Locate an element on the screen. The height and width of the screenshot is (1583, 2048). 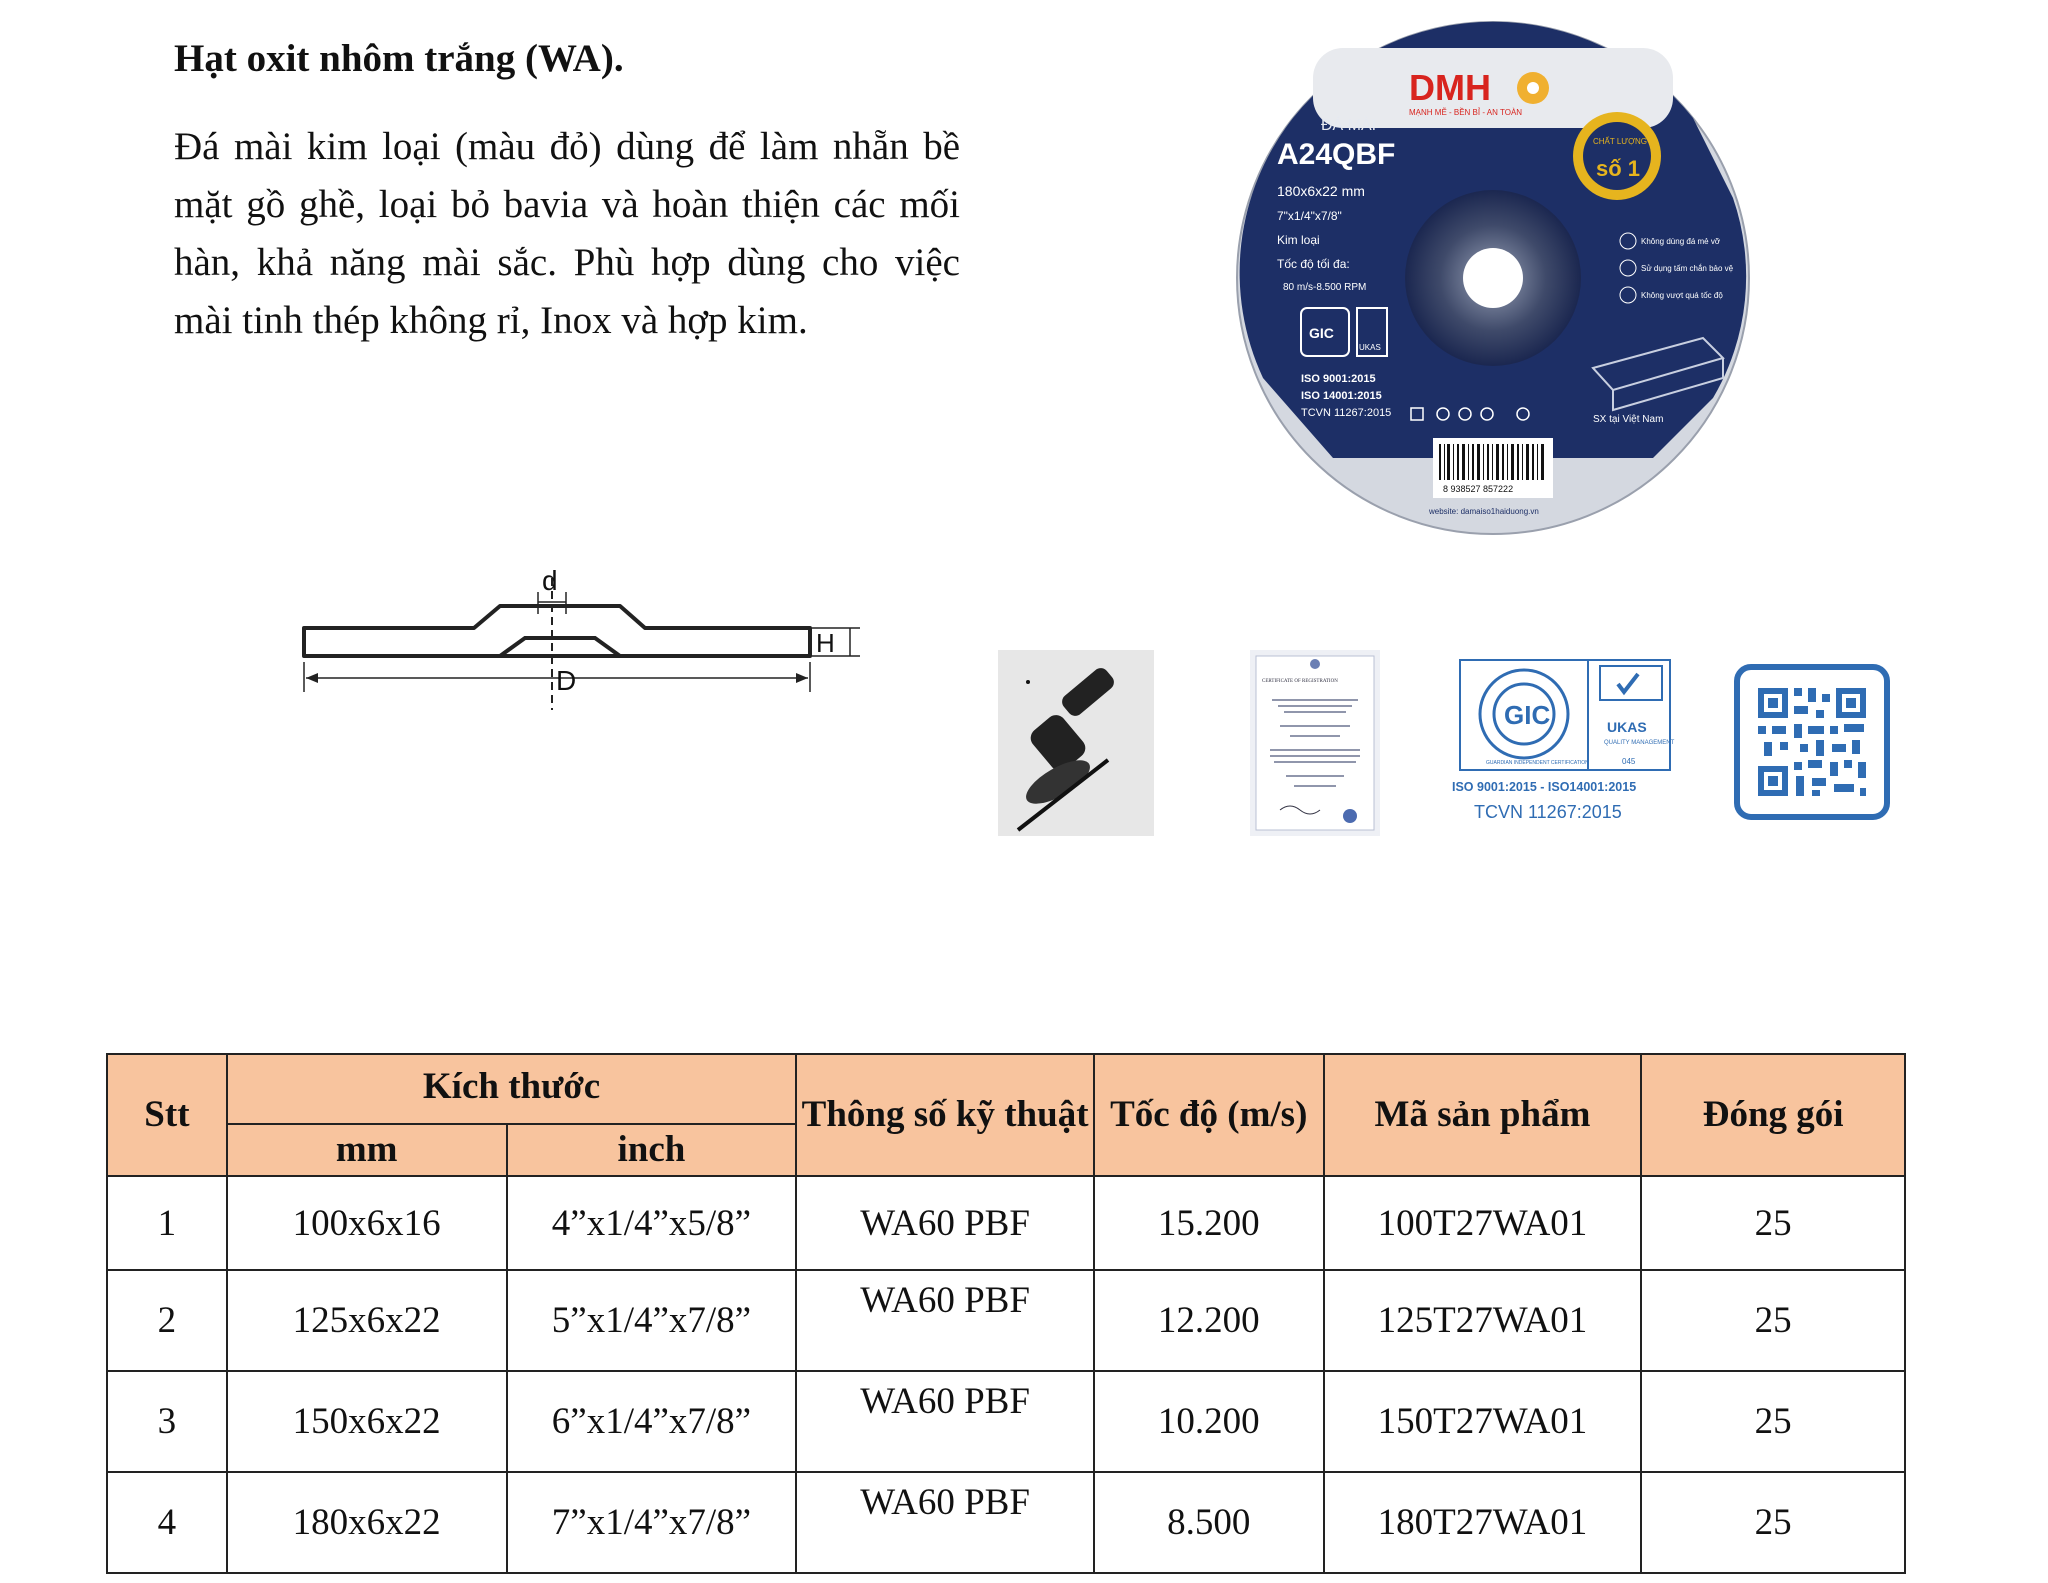
svg-text: CHẤT LƯỢNG is located at coordinates (1620, 141).